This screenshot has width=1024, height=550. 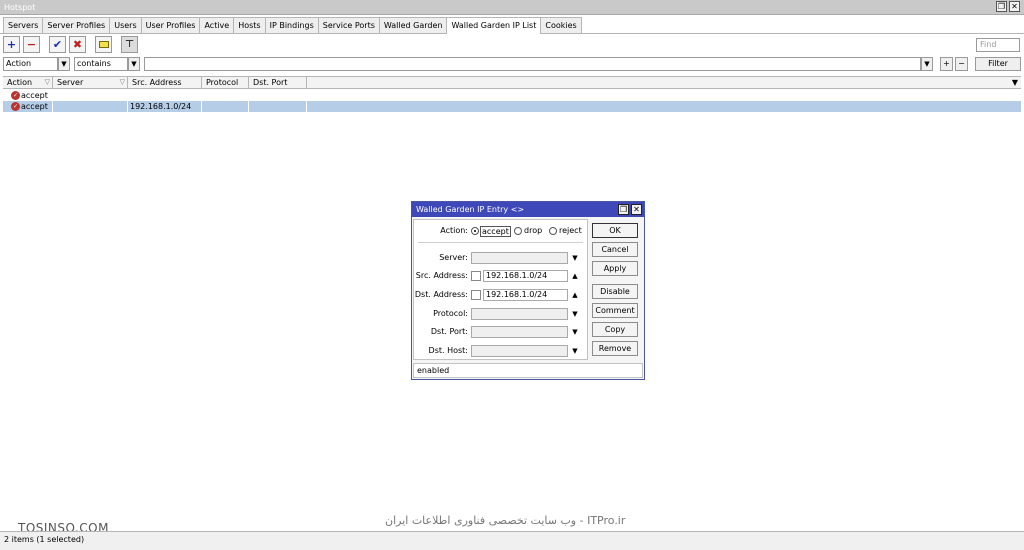 I want to click on disable-button: Disable, so click(x=615, y=291).